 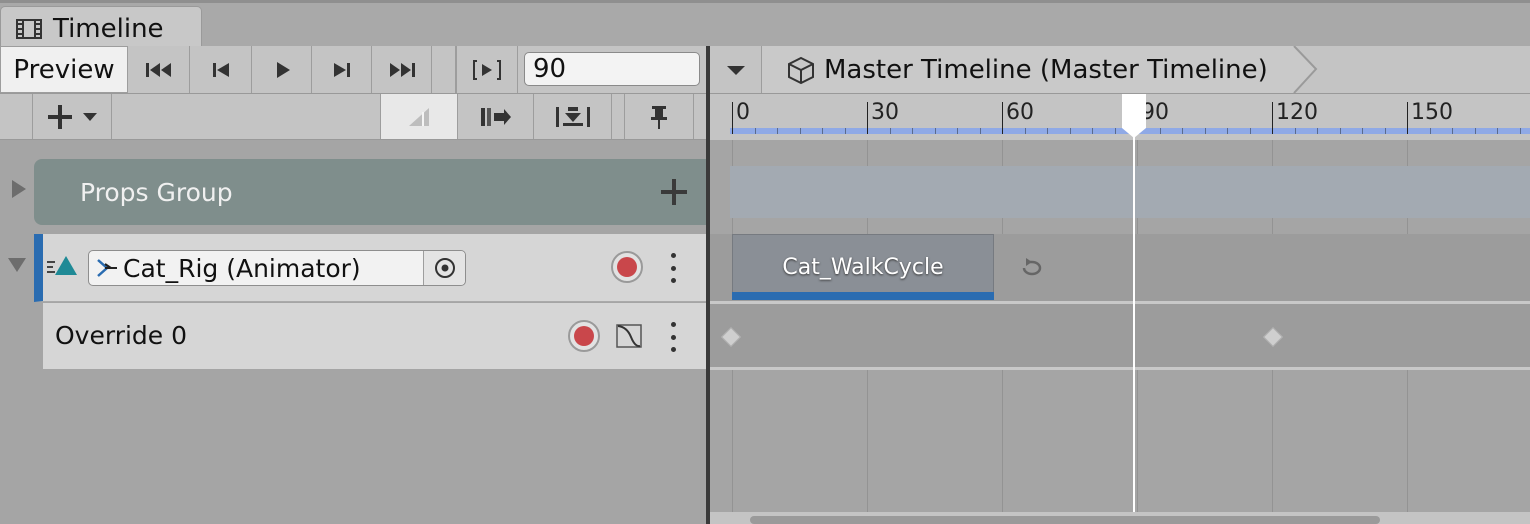 What do you see at coordinates (101, 28) in the screenshot?
I see `tab-timeline: Timeline` at bounding box center [101, 28].